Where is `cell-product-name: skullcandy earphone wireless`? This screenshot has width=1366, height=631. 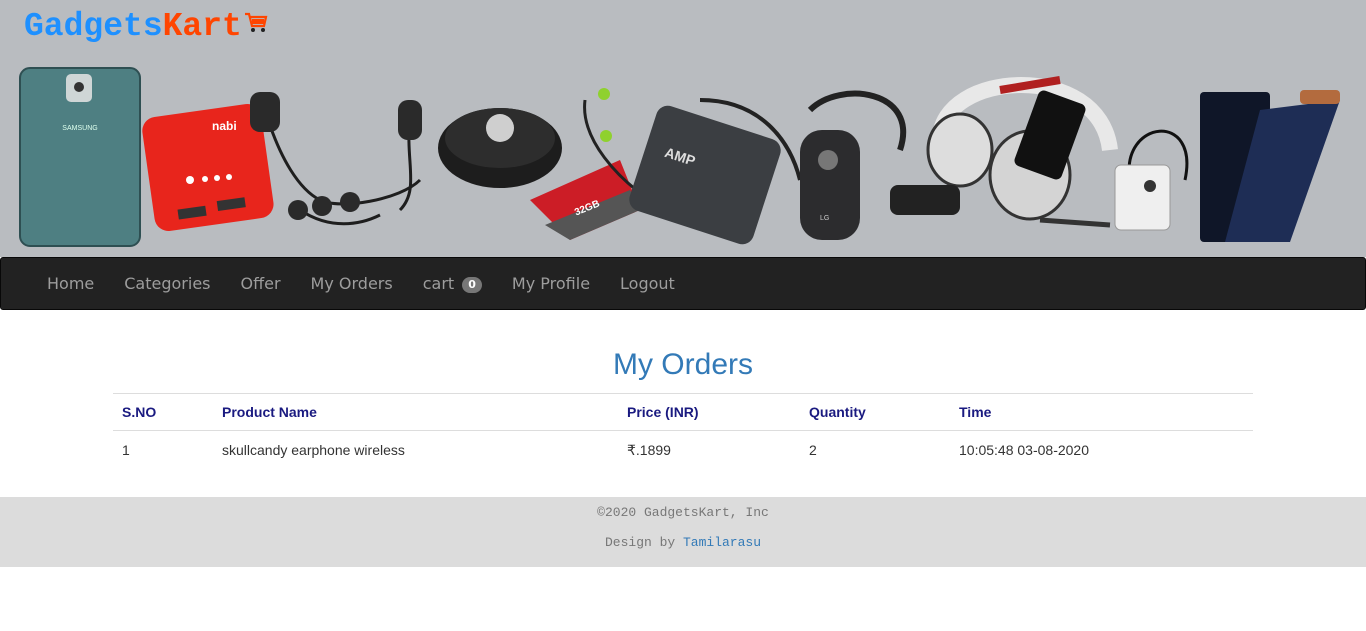
cell-product-name: skullcandy earphone wireless is located at coordinates (313, 450).